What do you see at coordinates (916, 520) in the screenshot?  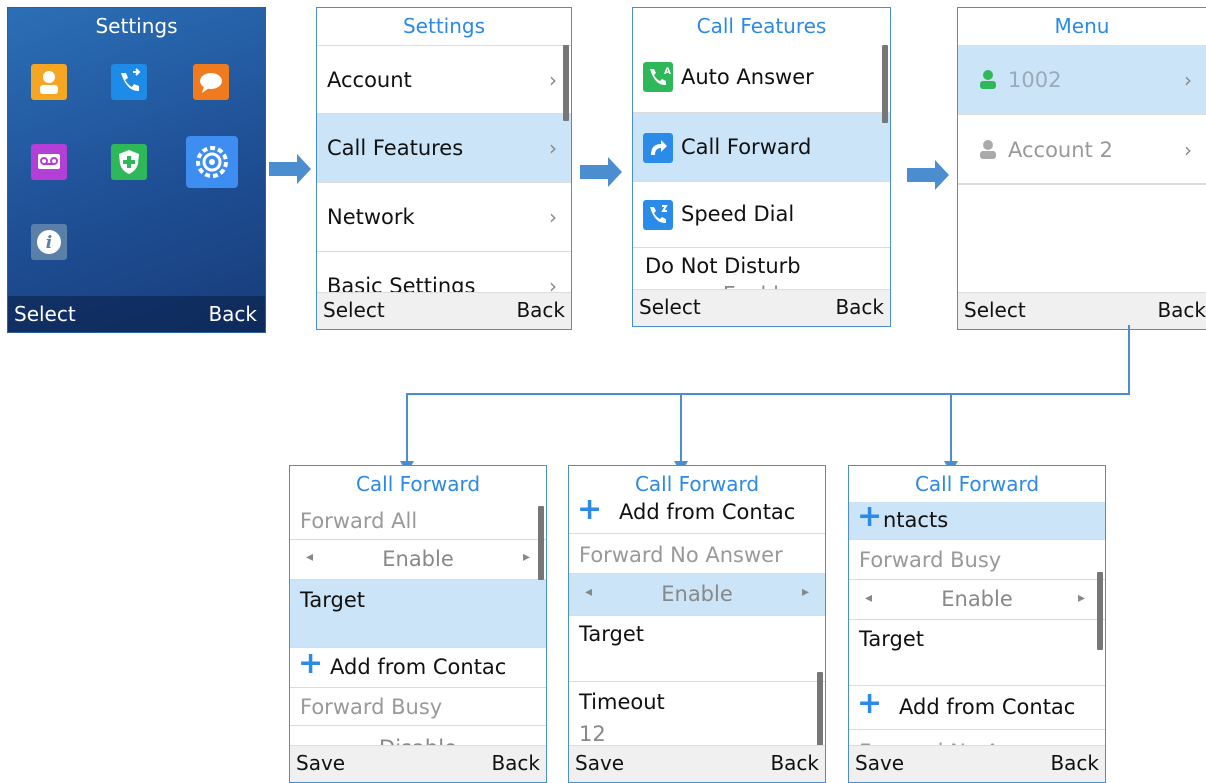 I see `item-label: ntacts` at bounding box center [916, 520].